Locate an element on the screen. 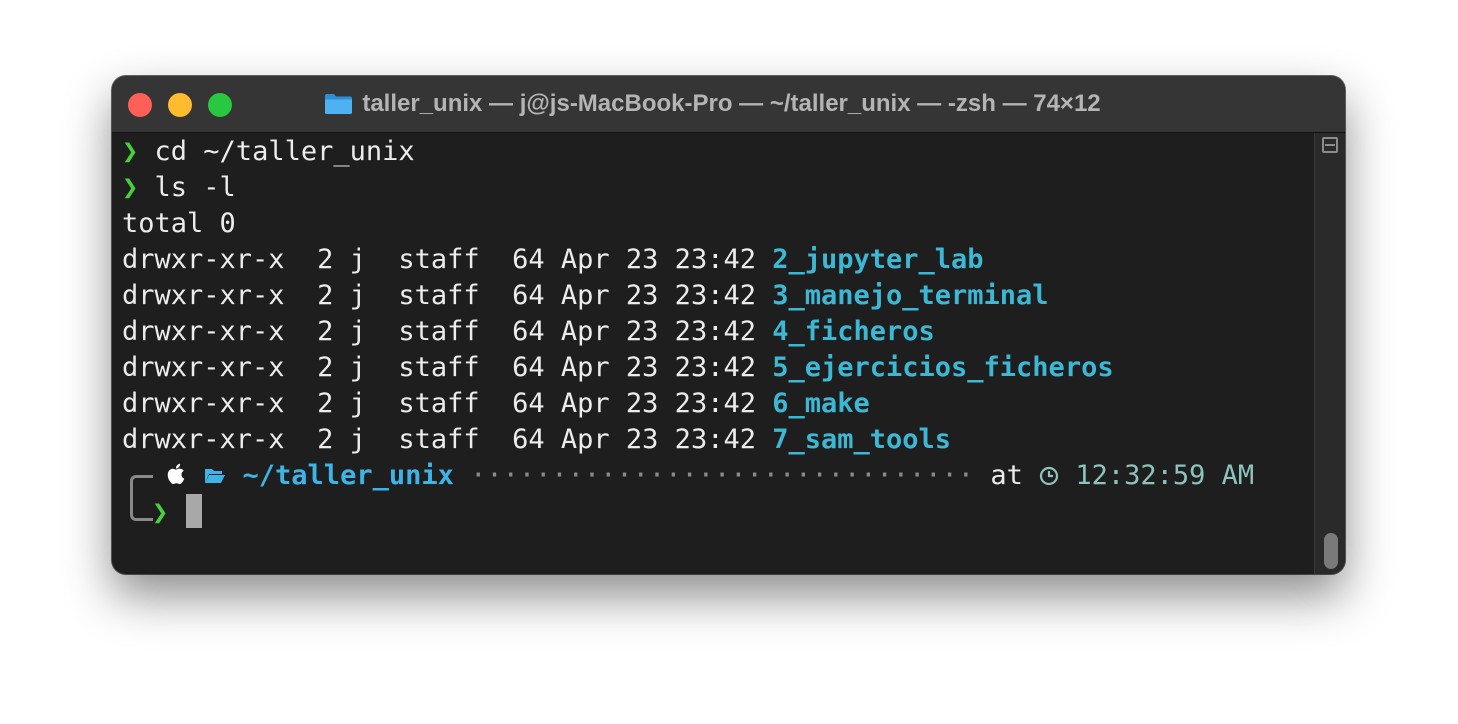  open-folder-icon is located at coordinates (215, 476).